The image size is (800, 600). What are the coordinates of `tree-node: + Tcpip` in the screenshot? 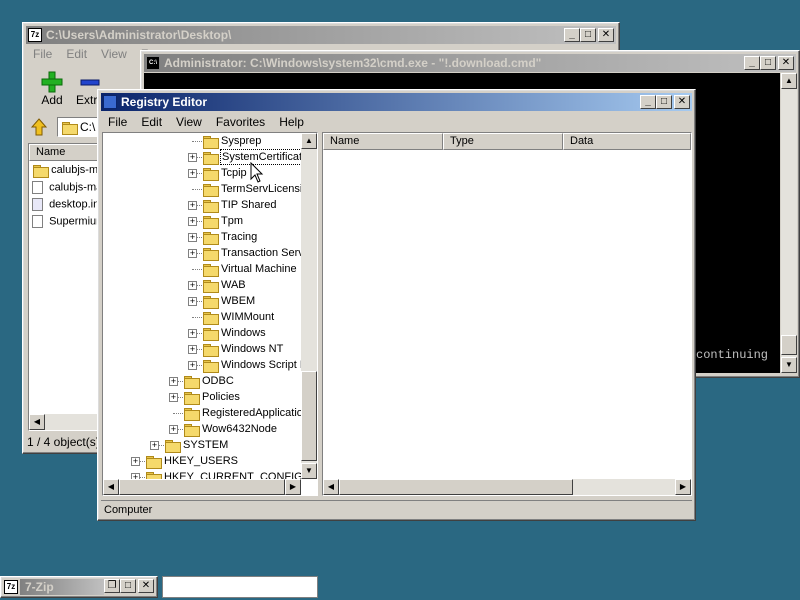 It's located at (202, 173).